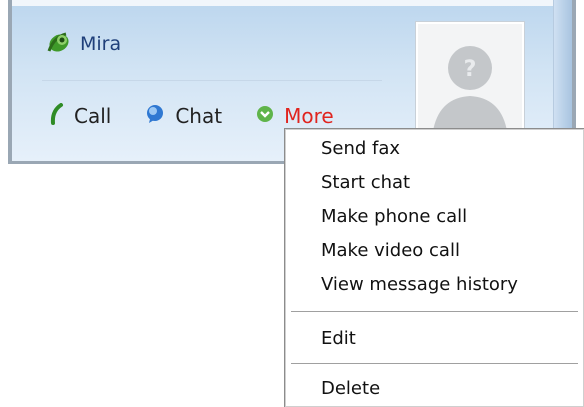 The height and width of the screenshot is (407, 584). Describe the element at coordinates (365, 183) in the screenshot. I see `menu-item-start-chat: Start chat` at that location.